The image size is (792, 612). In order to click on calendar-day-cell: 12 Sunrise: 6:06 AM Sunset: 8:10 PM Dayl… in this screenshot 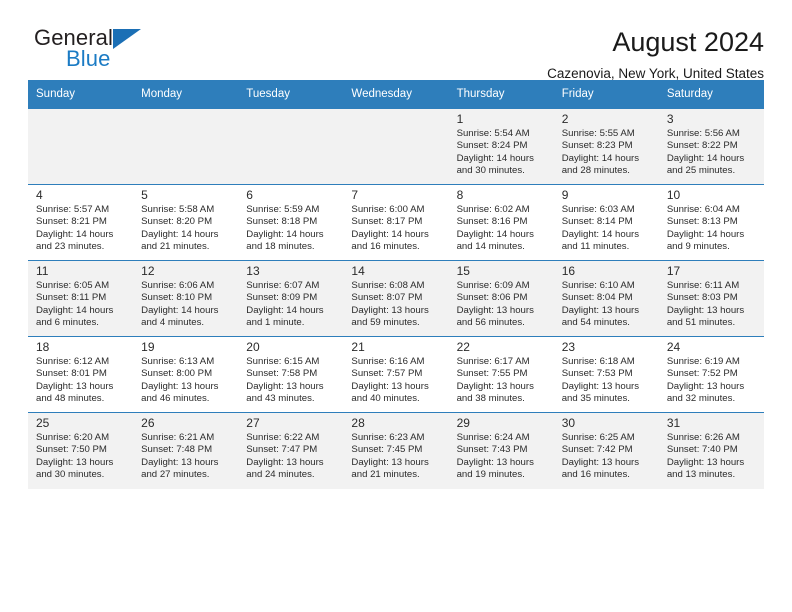, I will do `click(186, 298)`.